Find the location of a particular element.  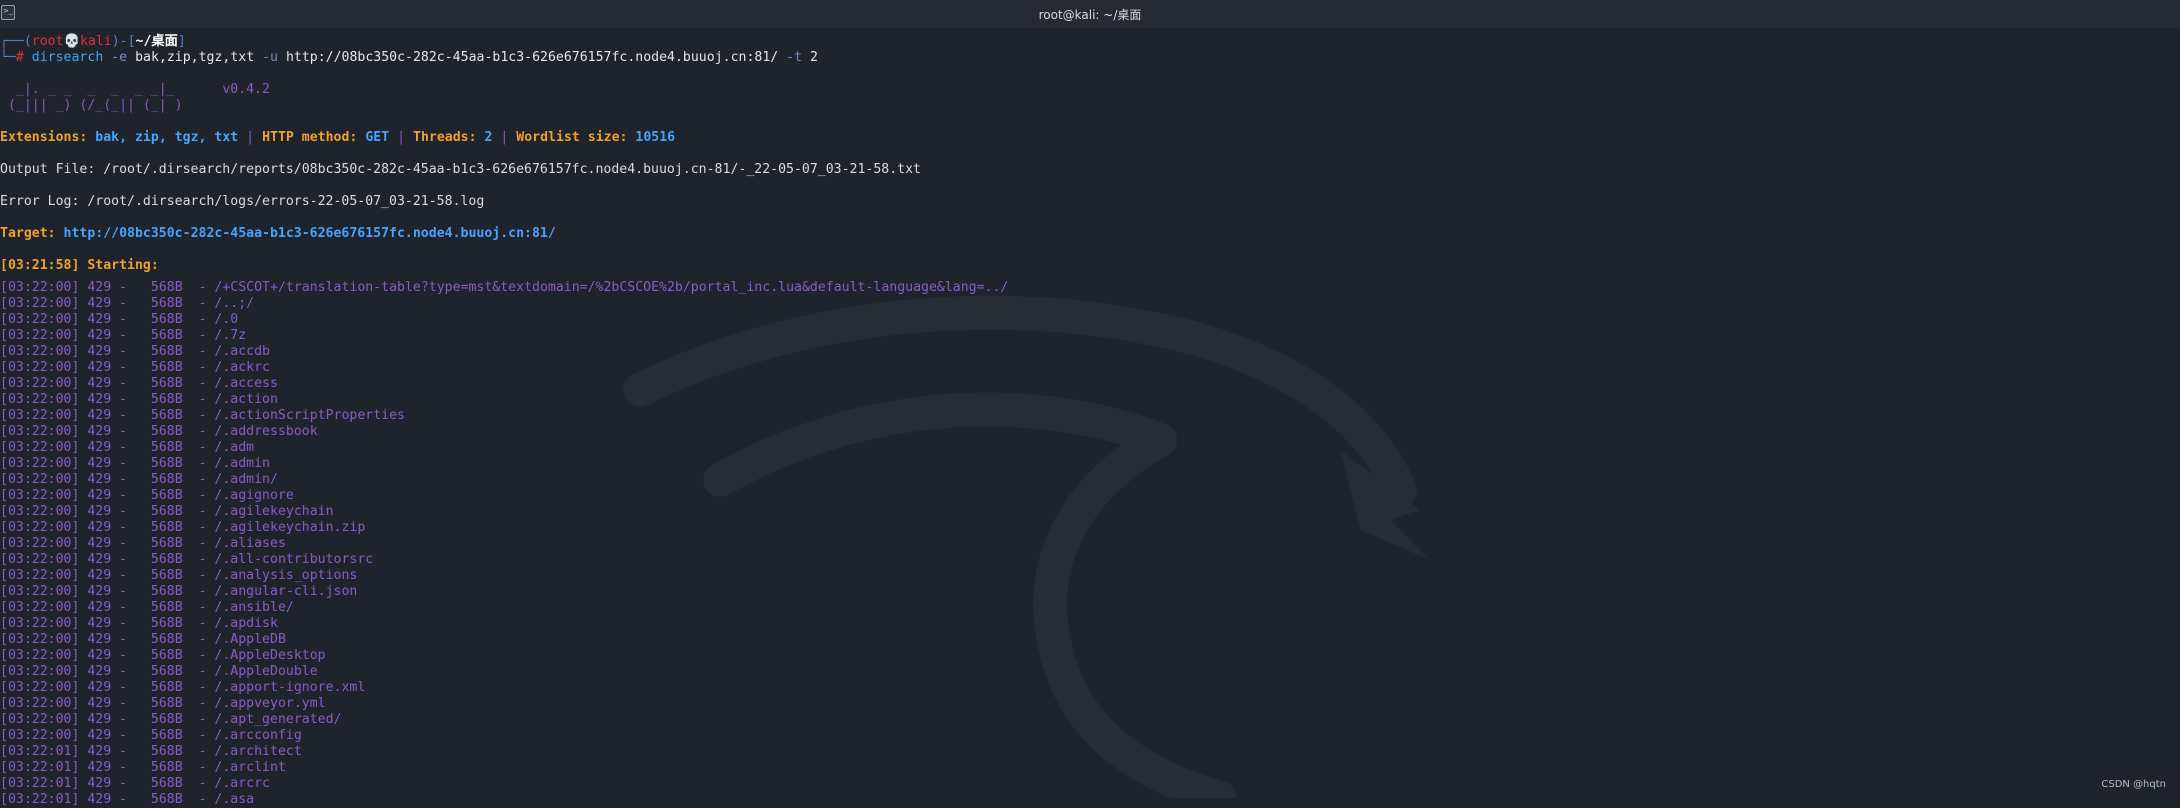

result-path: /.admin is located at coordinates (242, 463).